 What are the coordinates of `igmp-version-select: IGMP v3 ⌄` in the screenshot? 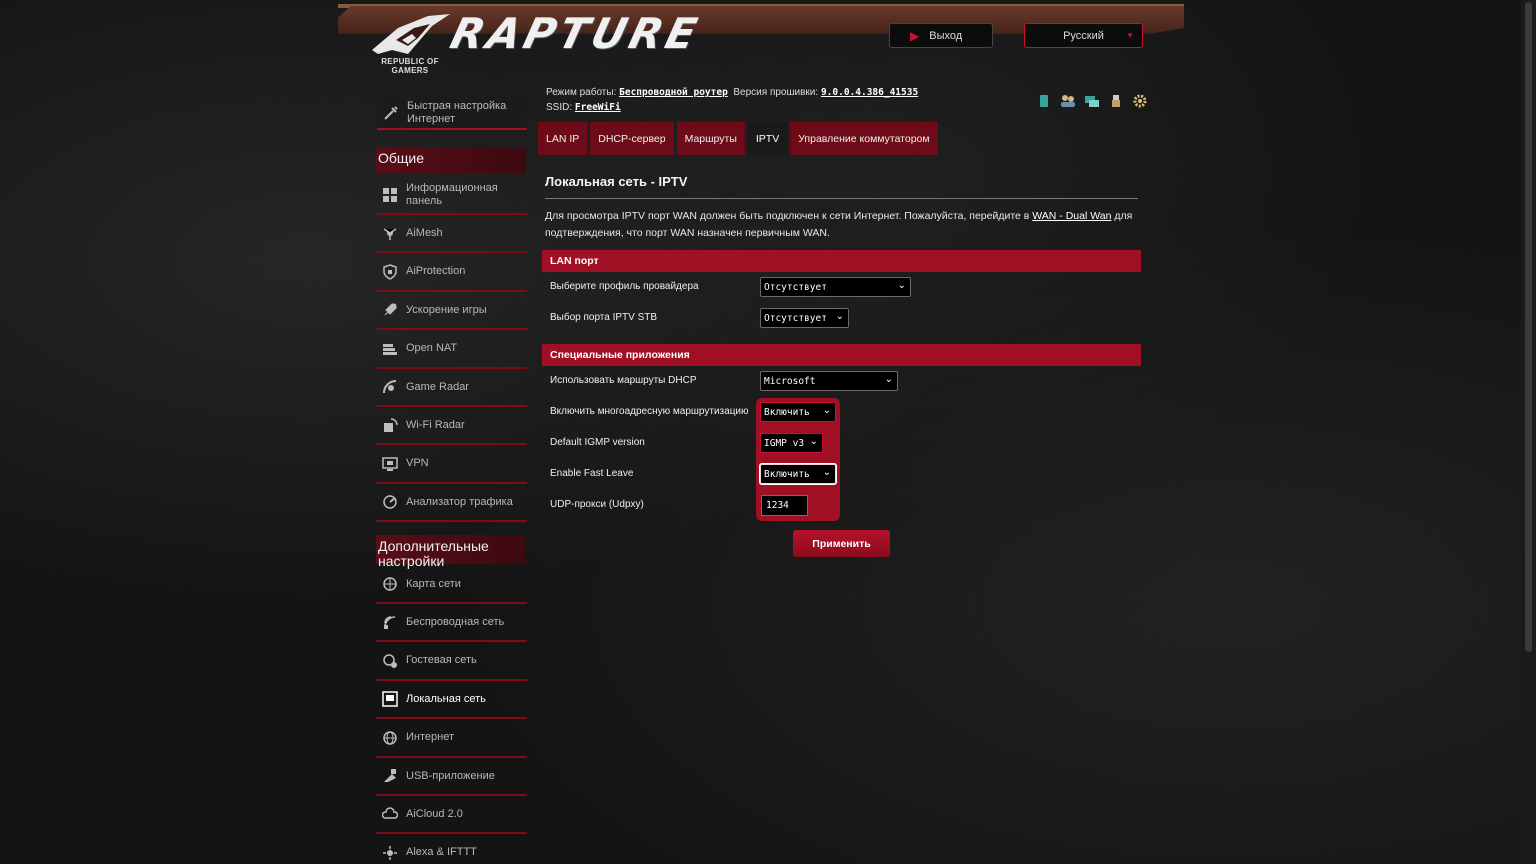 It's located at (791, 443).